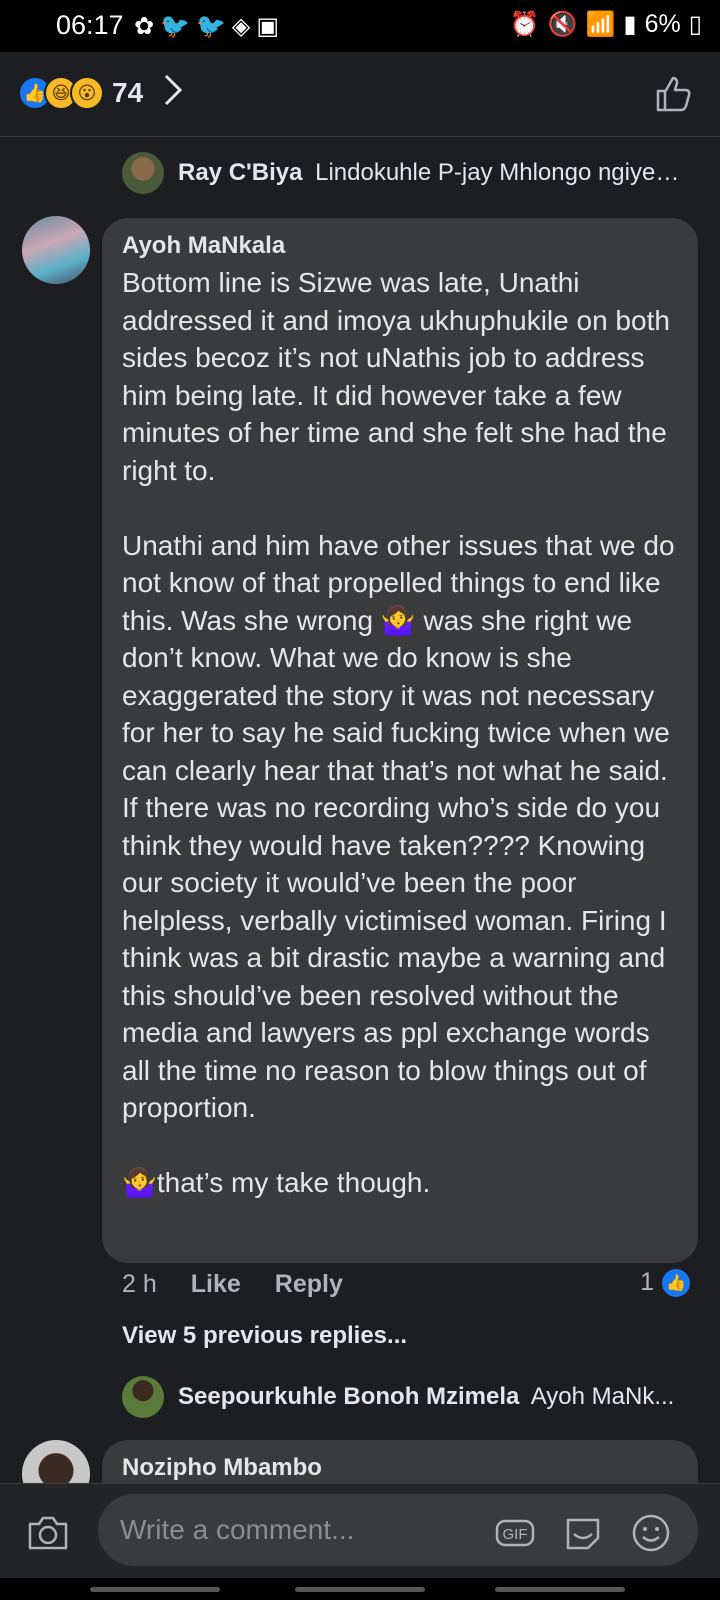 This screenshot has height=1600, width=720. What do you see at coordinates (662, 24) in the screenshot?
I see `battery-percentage: 6%` at bounding box center [662, 24].